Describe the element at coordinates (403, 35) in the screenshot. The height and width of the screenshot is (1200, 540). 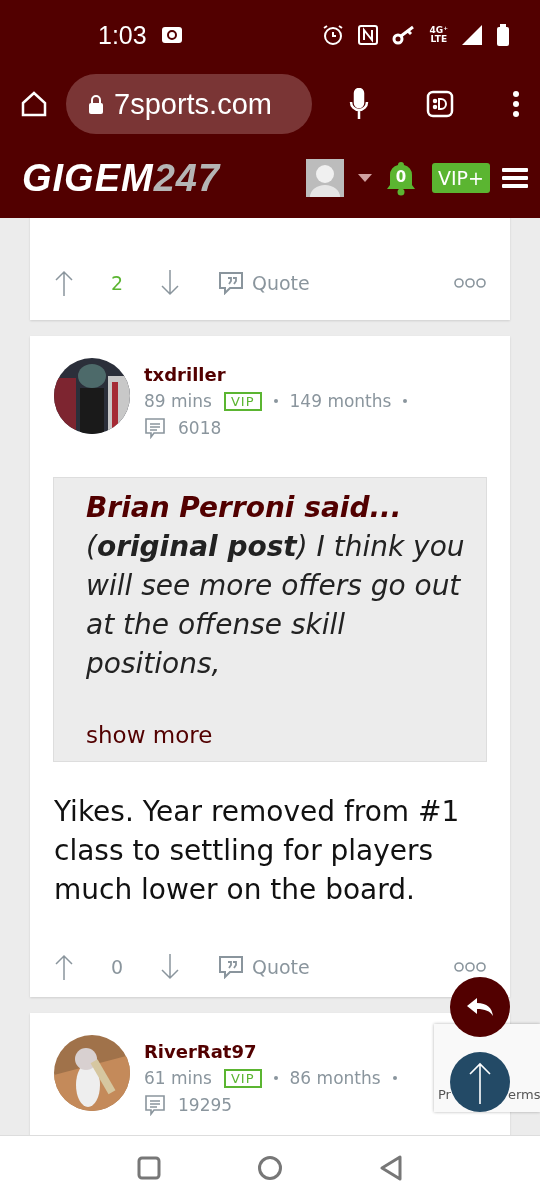
I see `key-icon` at that location.